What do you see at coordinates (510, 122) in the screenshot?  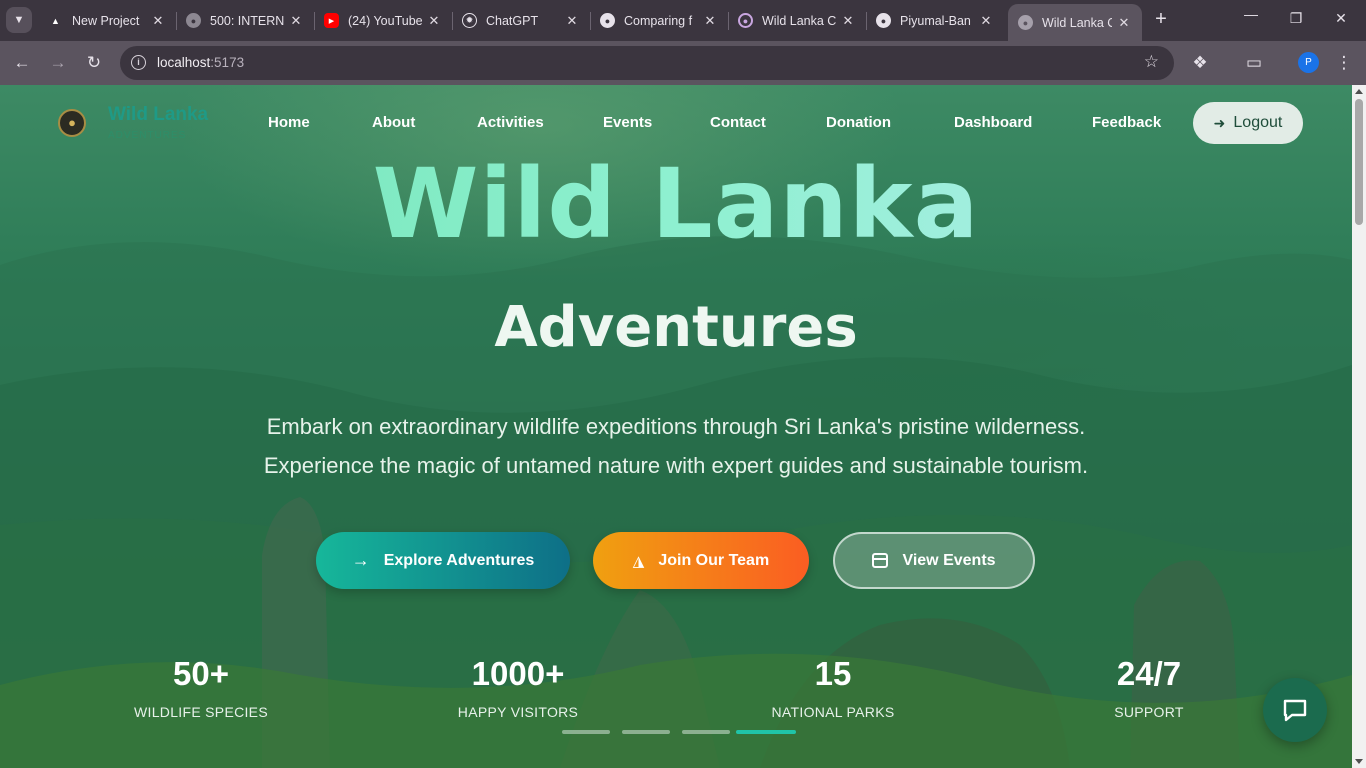 I see `nav-activities: Activities` at bounding box center [510, 122].